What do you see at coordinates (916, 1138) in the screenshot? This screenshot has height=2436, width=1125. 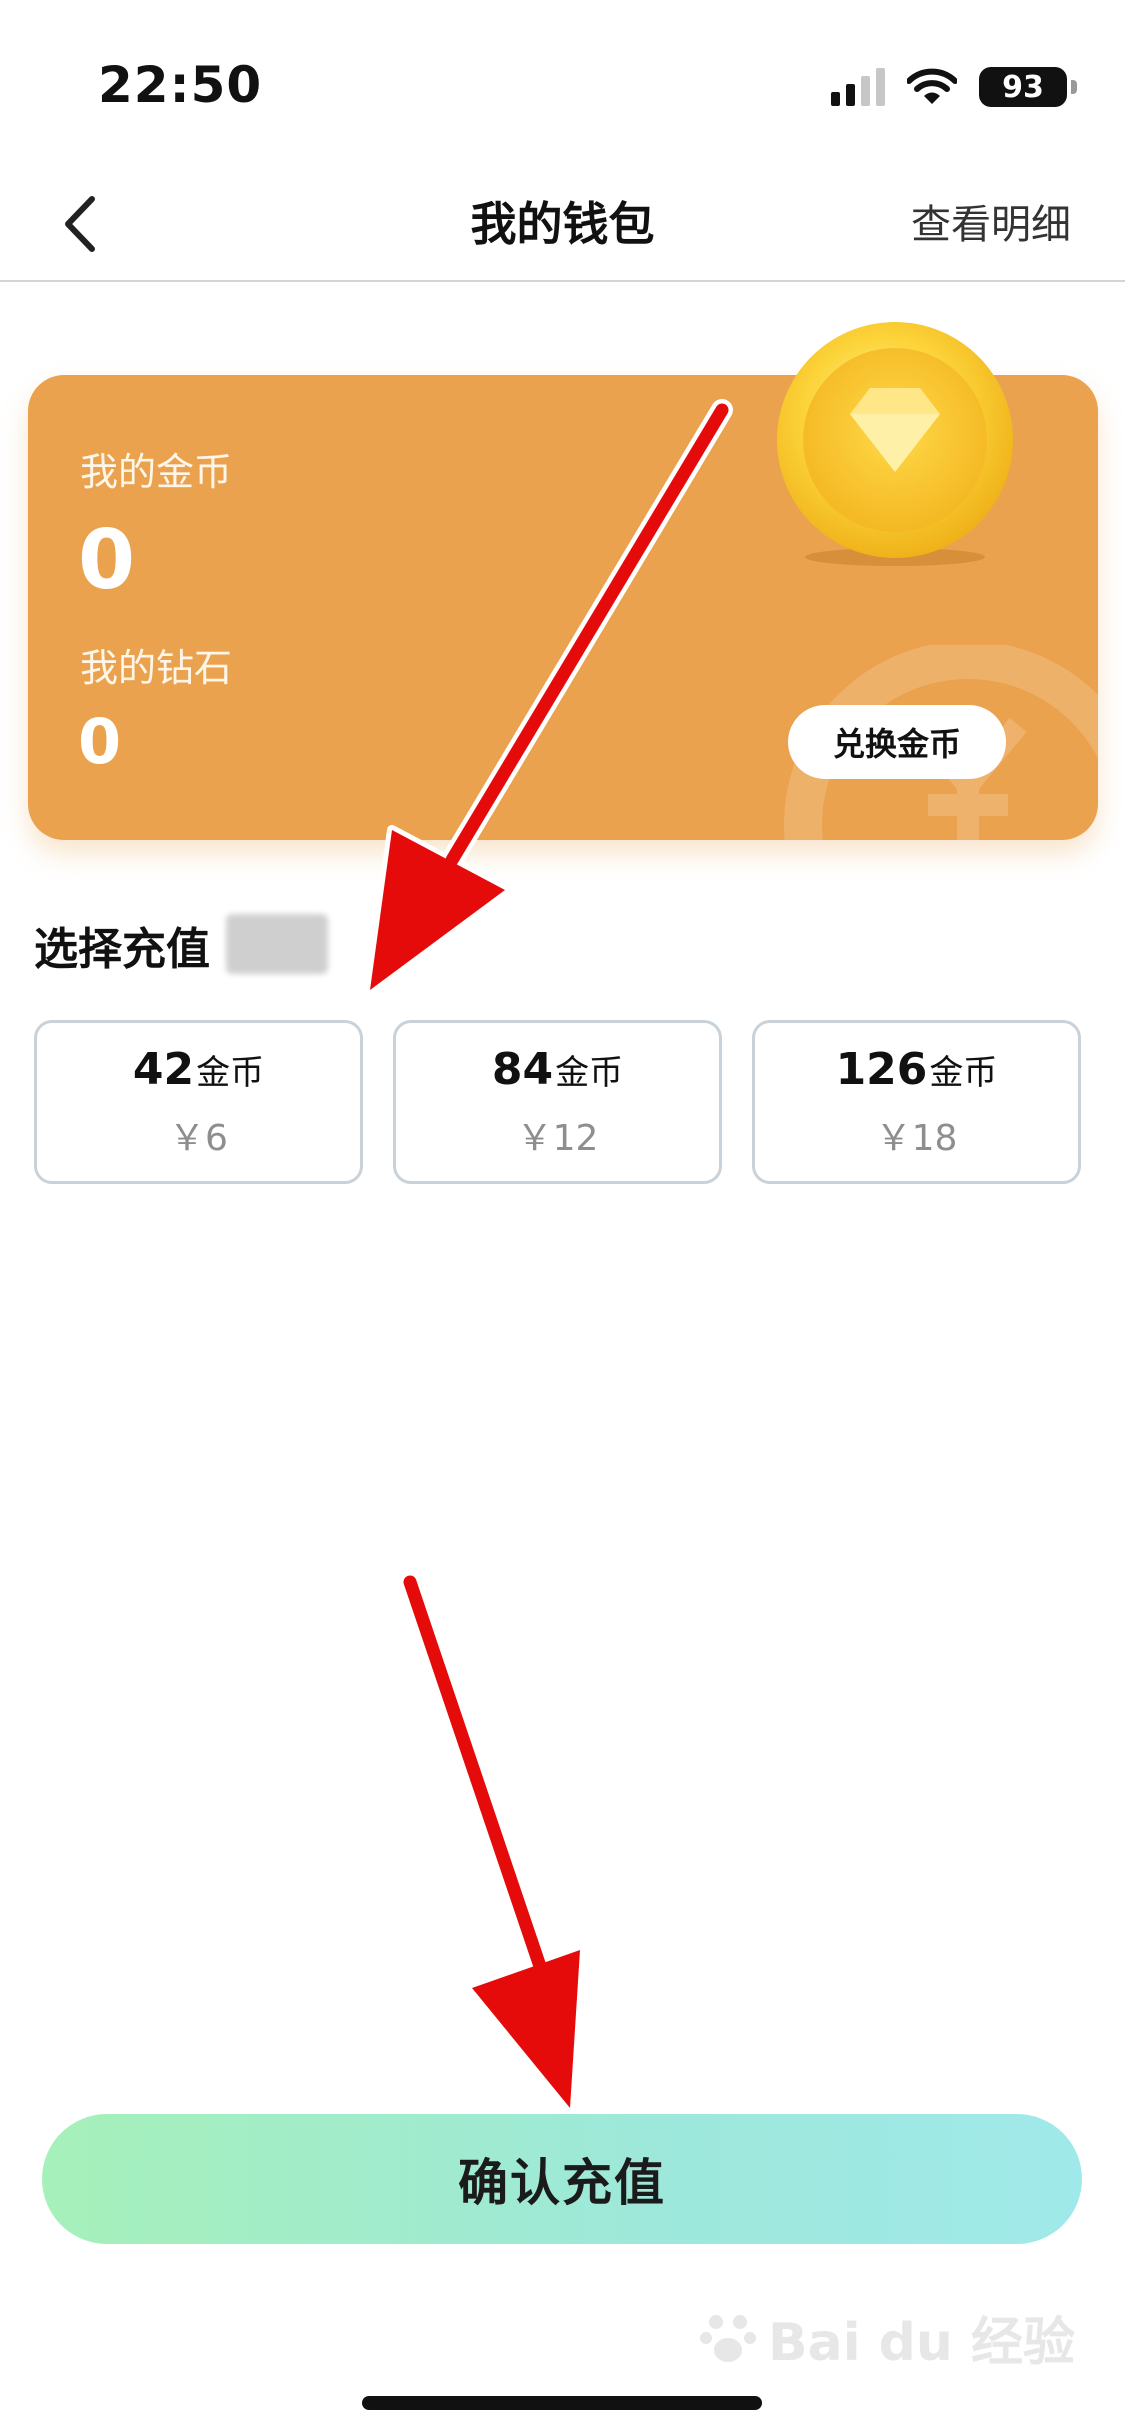 I see `package-price: ￥18` at bounding box center [916, 1138].